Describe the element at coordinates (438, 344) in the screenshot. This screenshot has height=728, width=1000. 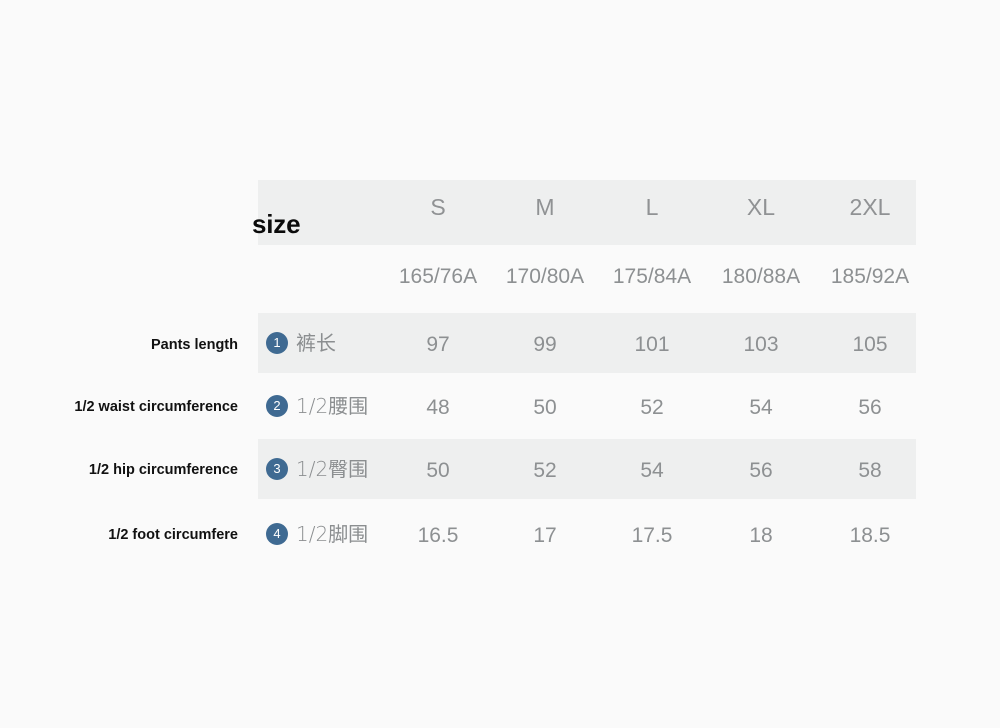
I see `cell-pants-length-s: 97` at that location.